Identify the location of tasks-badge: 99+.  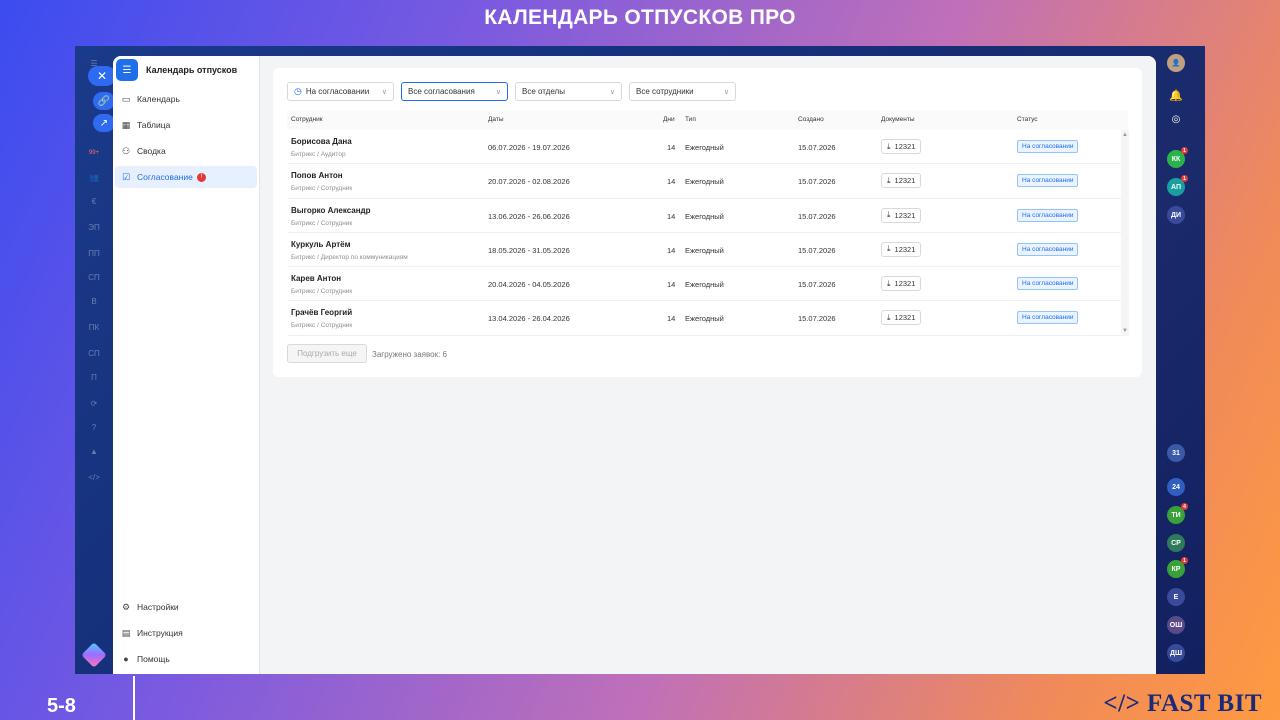
(94, 153).